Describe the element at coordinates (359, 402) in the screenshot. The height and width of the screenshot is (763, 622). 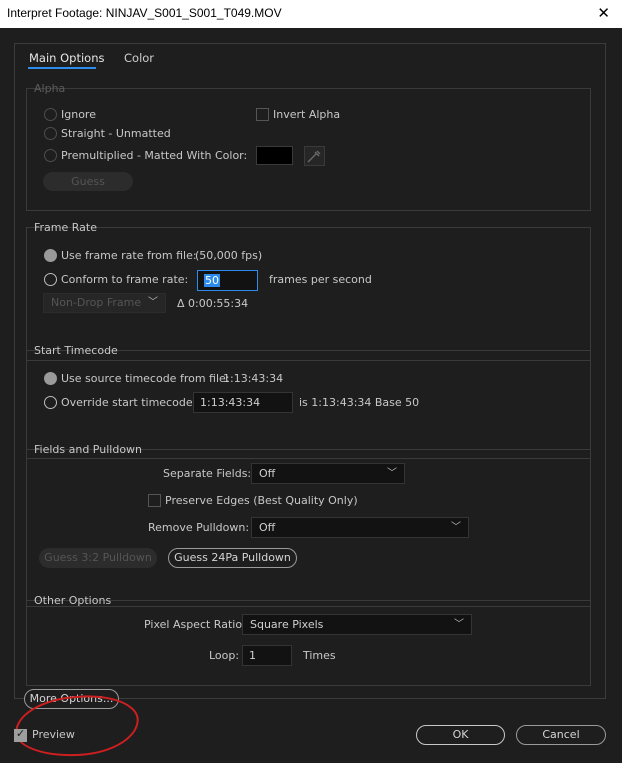
I see `timecode-base-readout: is 1:13:43:34 Base 50` at that location.